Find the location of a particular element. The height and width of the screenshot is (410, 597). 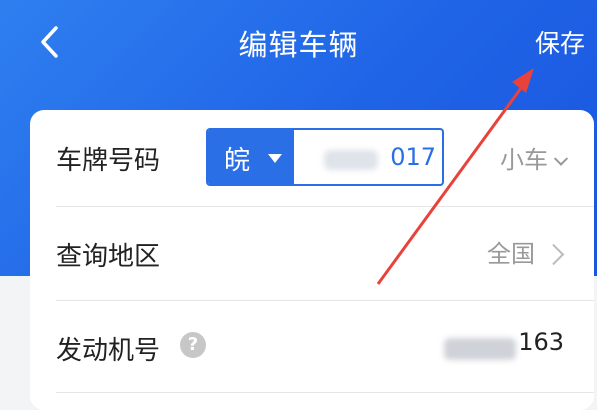

chevron-right-icon is located at coordinates (554, 254).